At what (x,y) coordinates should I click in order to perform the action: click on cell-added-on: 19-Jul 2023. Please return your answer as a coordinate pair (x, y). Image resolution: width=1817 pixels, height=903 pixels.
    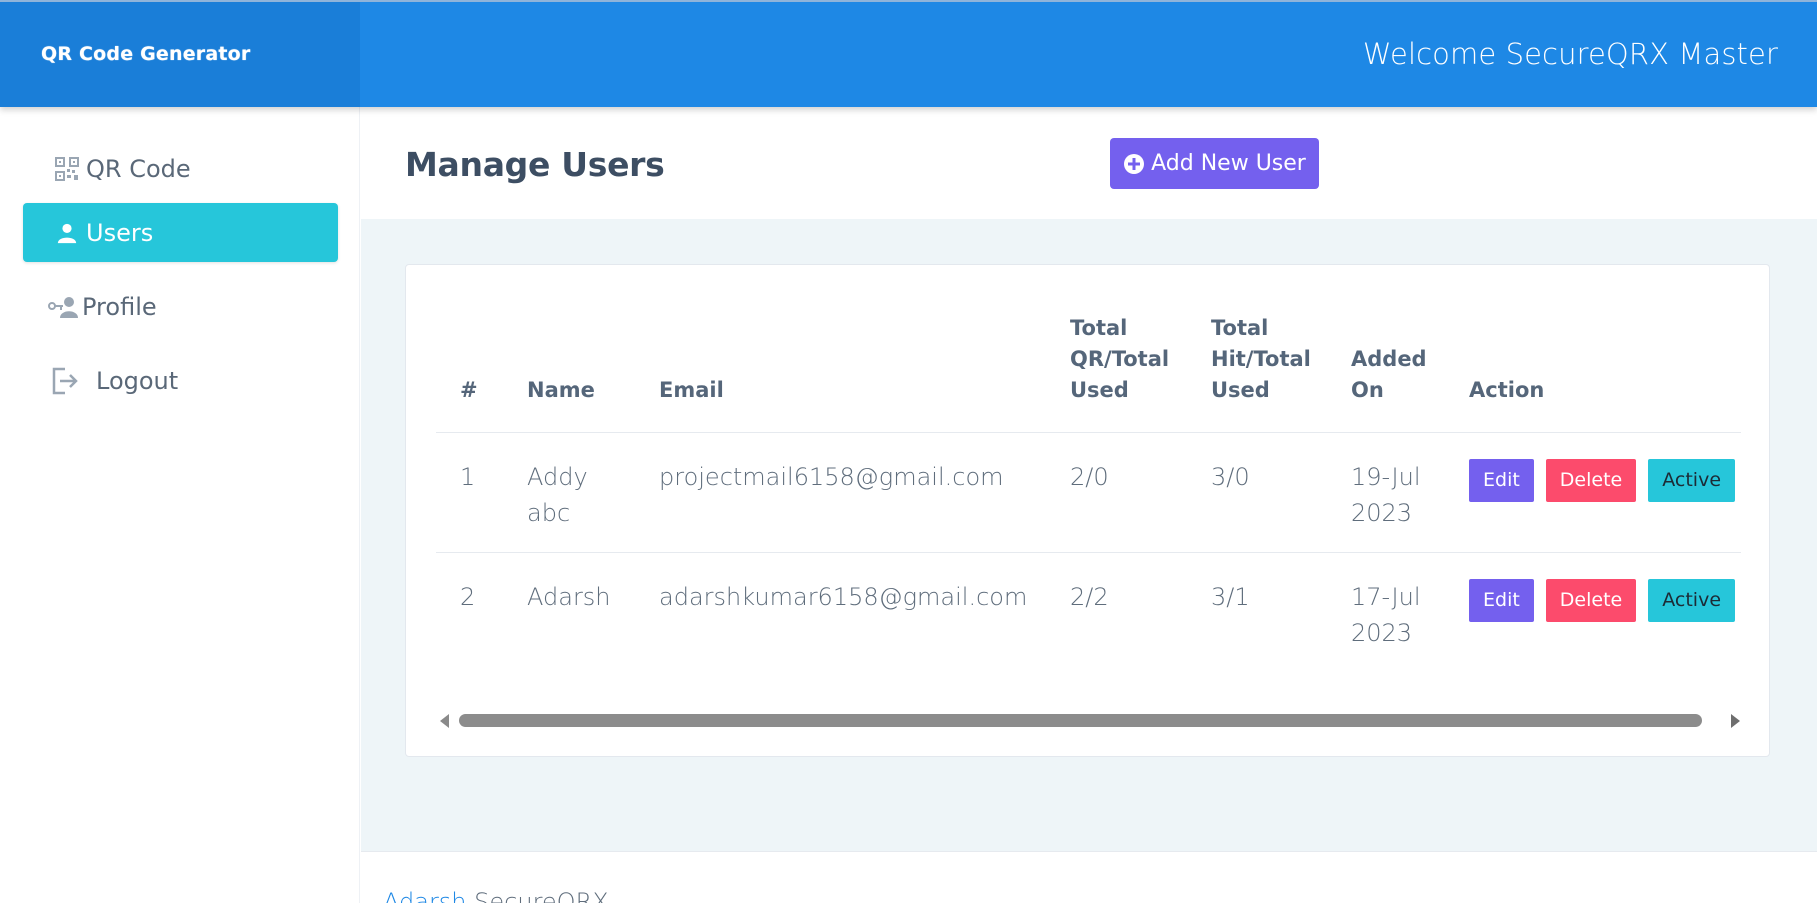
    Looking at the image, I should click on (1386, 492).